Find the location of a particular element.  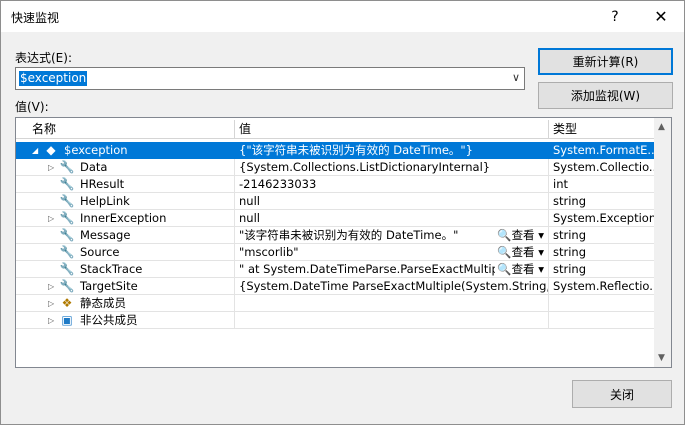

close-button: 关闭 is located at coordinates (622, 394).